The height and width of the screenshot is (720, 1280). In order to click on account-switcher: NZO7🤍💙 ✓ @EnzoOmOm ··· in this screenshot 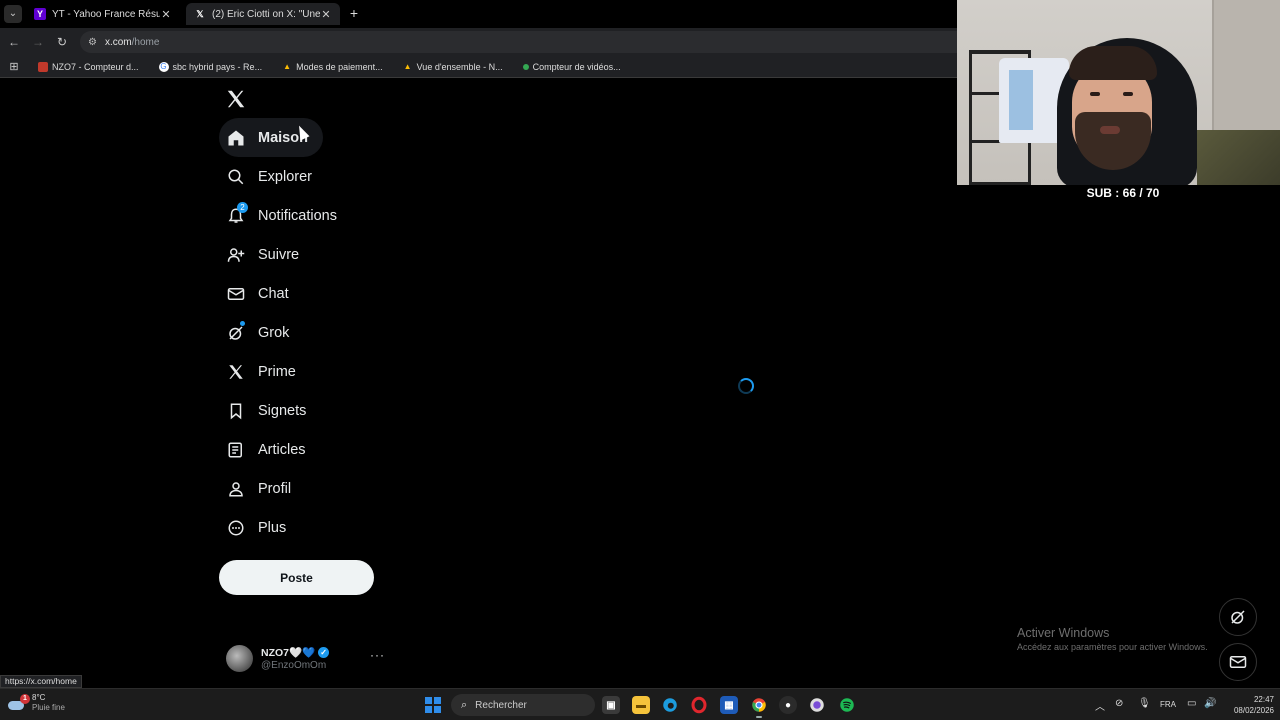, I will do `click(306, 658)`.